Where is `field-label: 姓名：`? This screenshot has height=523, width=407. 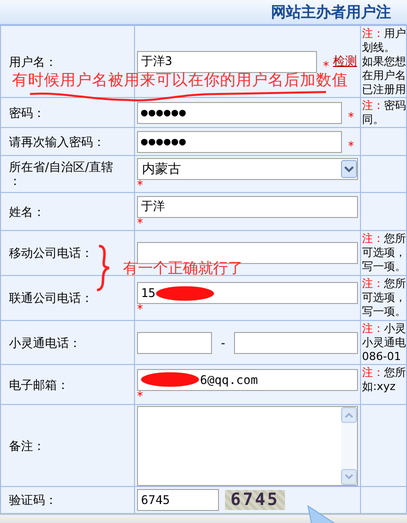
field-label: 姓名： is located at coordinates (27, 211).